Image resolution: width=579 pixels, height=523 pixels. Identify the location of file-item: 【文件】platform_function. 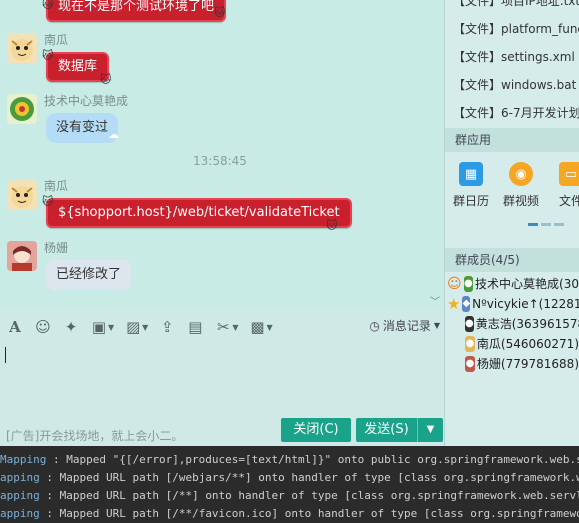
(512, 29).